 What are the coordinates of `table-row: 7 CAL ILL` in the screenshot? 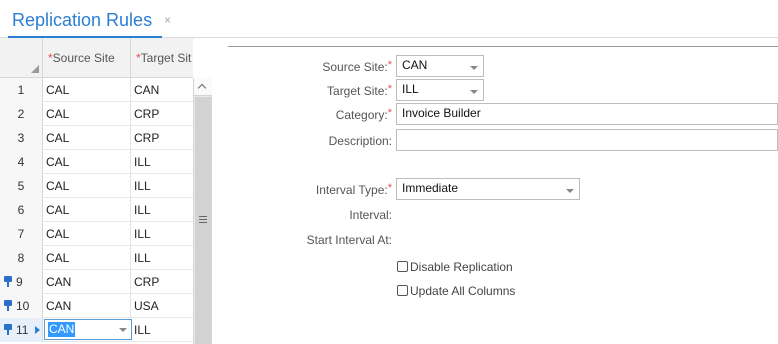 It's located at (96, 234).